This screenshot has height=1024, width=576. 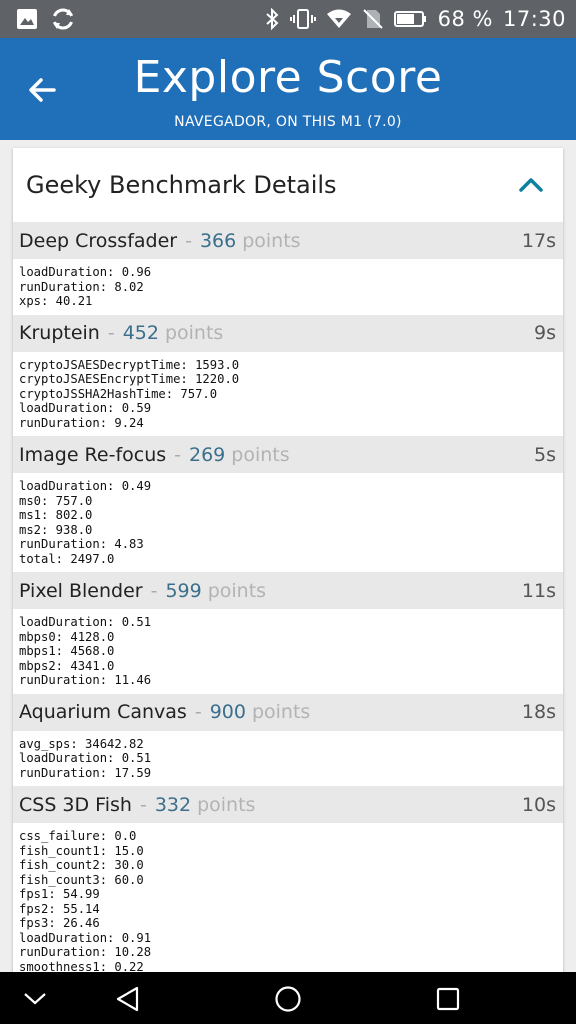 I want to click on test-title: Deep Crossfader -366 points, so click(x=160, y=241).